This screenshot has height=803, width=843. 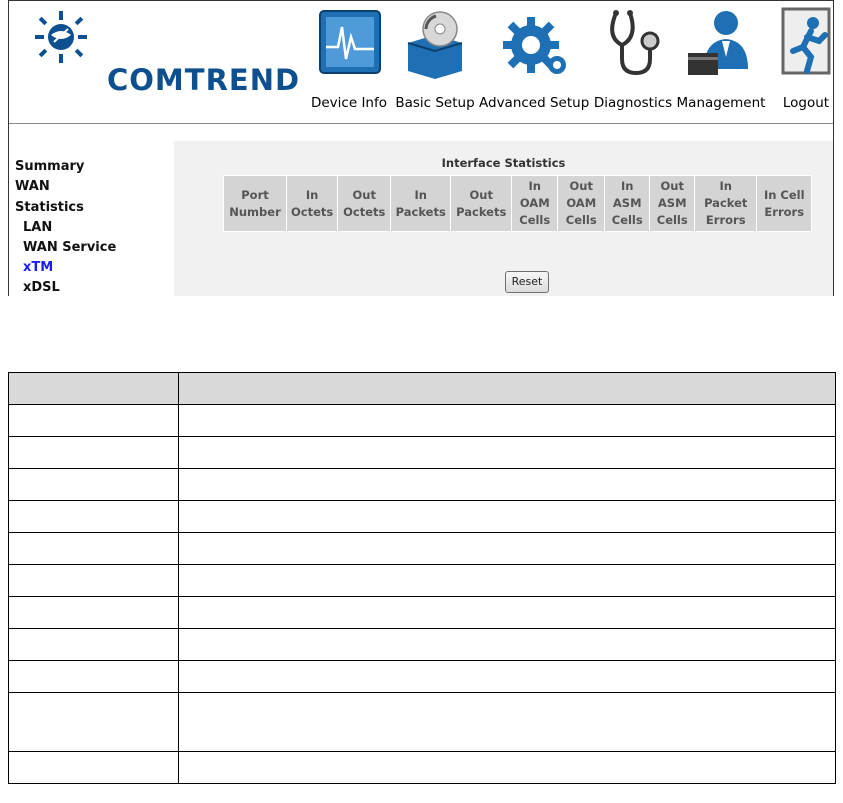 What do you see at coordinates (481, 203) in the screenshot?
I see `col-out-packets: Out Packets` at bounding box center [481, 203].